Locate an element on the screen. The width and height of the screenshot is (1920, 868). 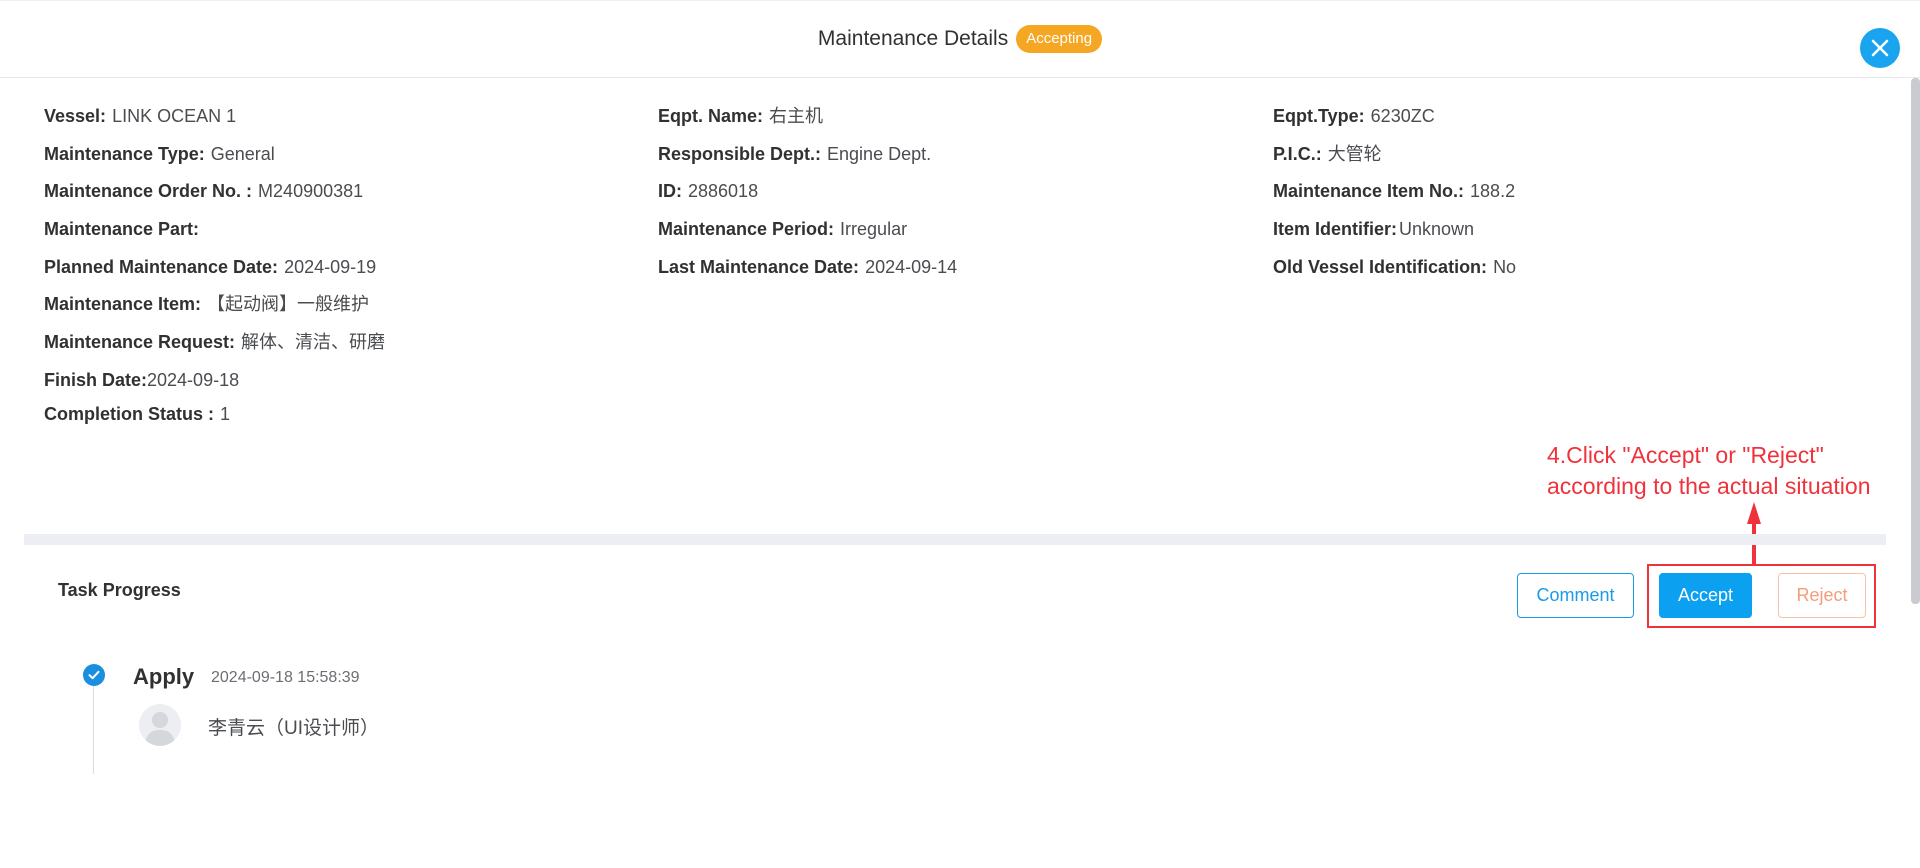
detail-value: 2886018 is located at coordinates (723, 191).